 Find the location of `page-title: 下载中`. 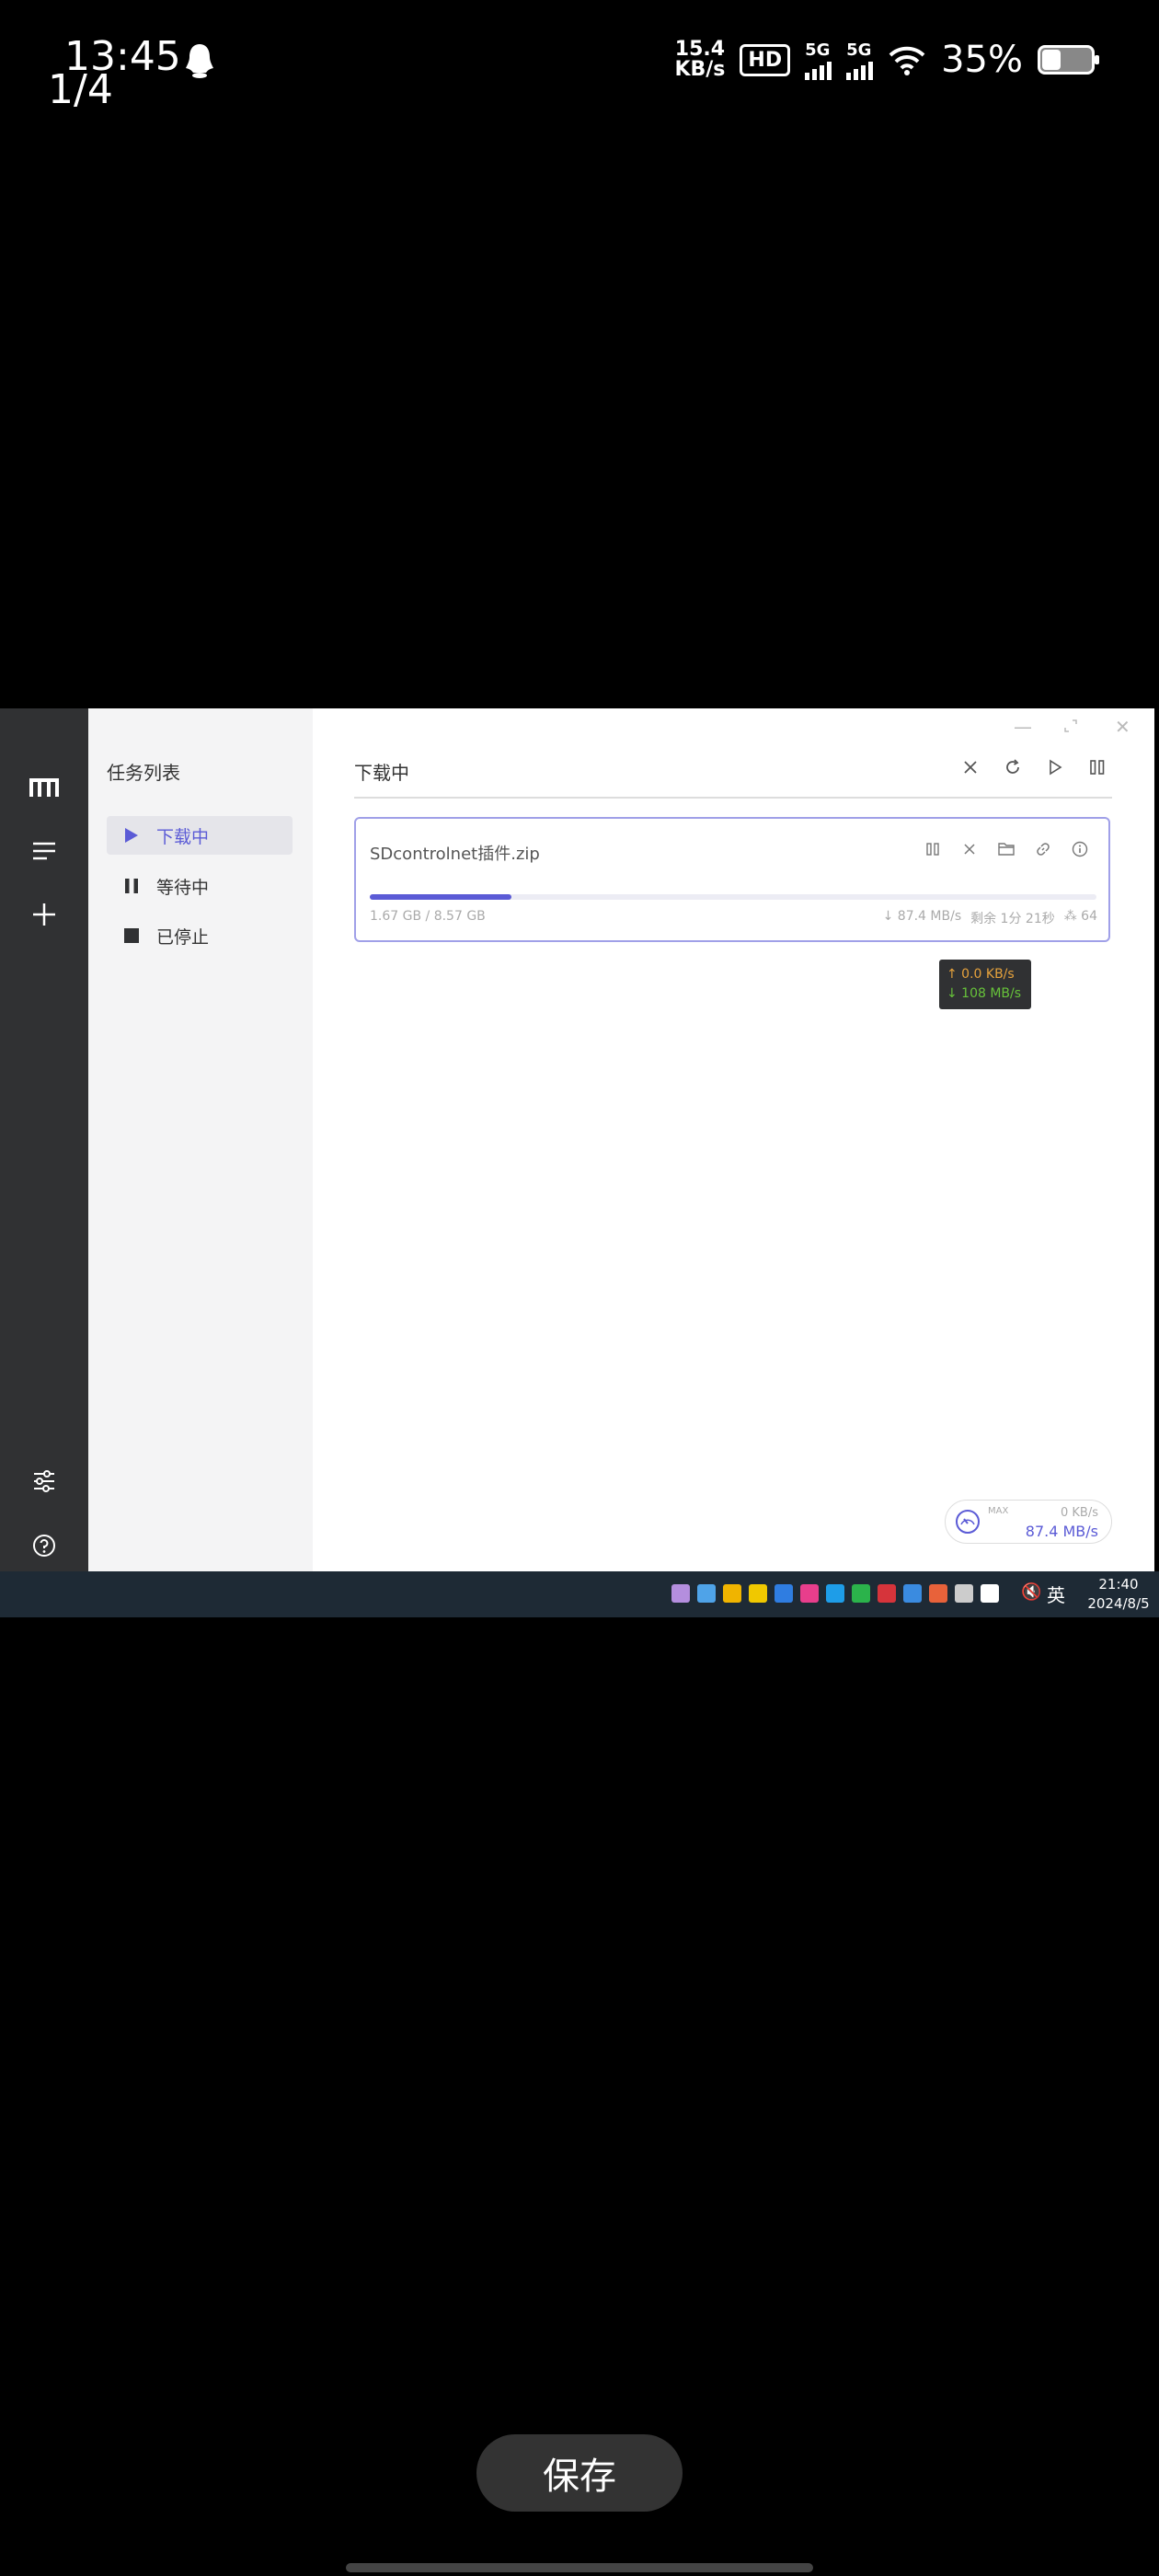

page-title: 下载中 is located at coordinates (381, 773).